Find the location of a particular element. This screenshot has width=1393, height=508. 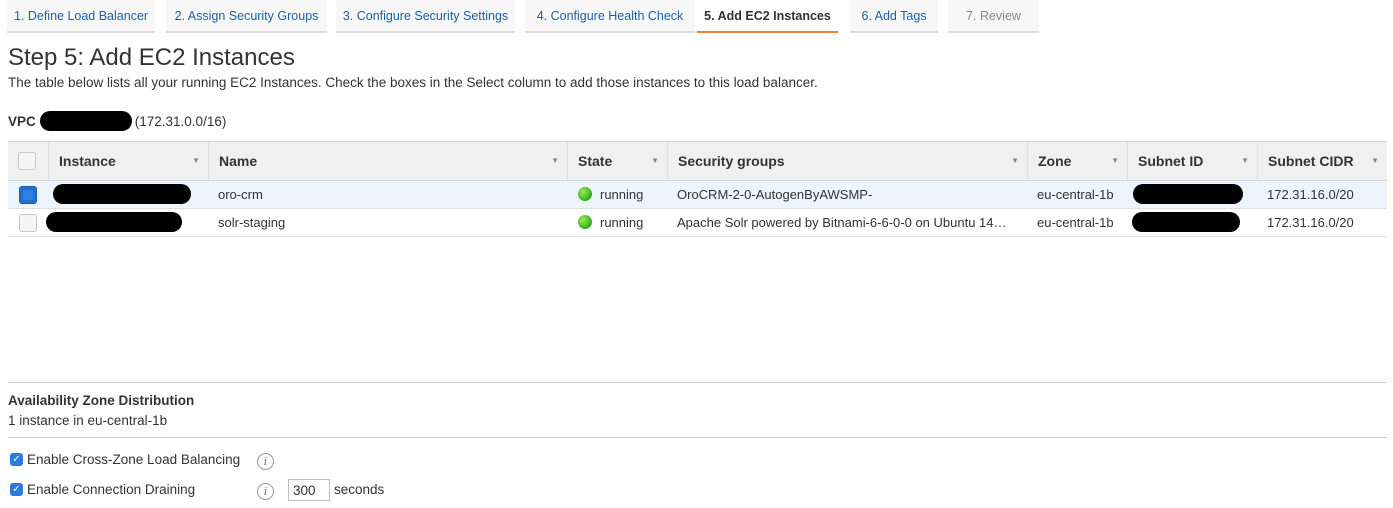

column-label: Security groups is located at coordinates (731, 161).